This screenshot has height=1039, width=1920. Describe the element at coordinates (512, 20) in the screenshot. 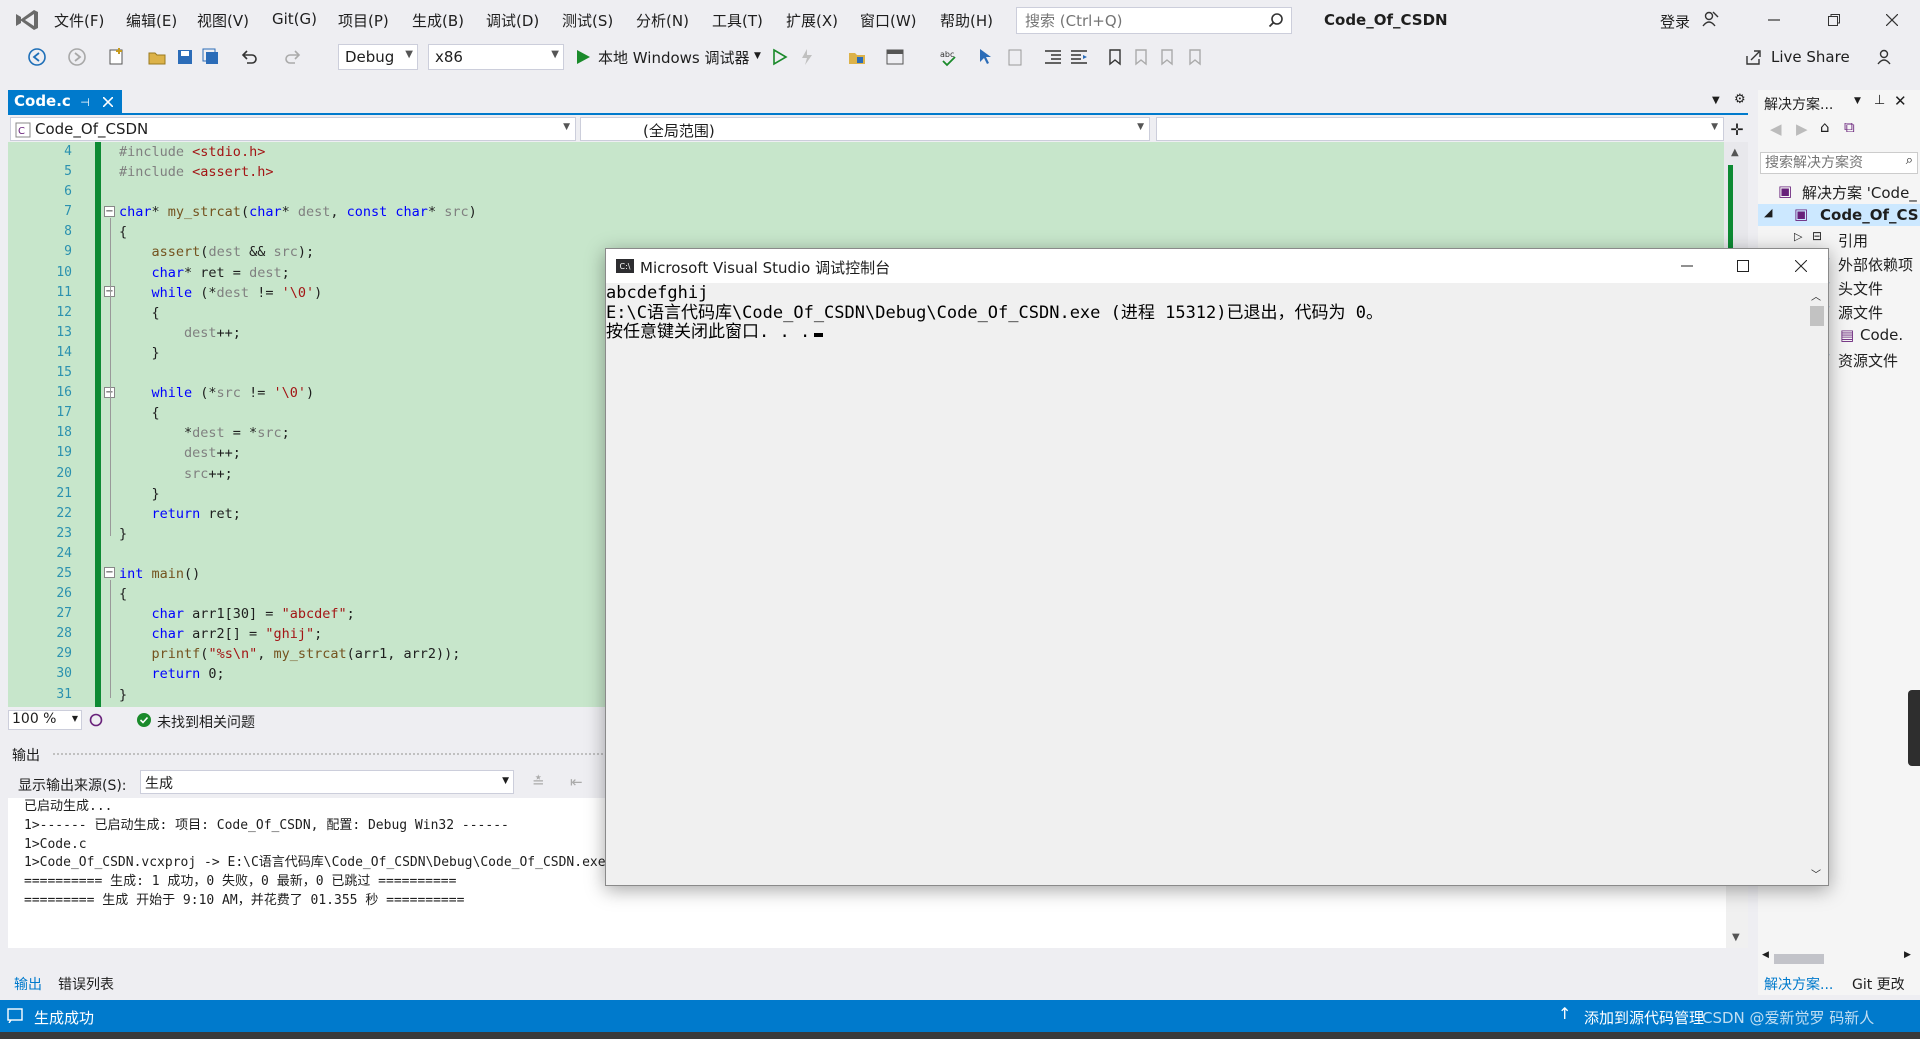

I see `menu-debug: 调试(D)` at that location.